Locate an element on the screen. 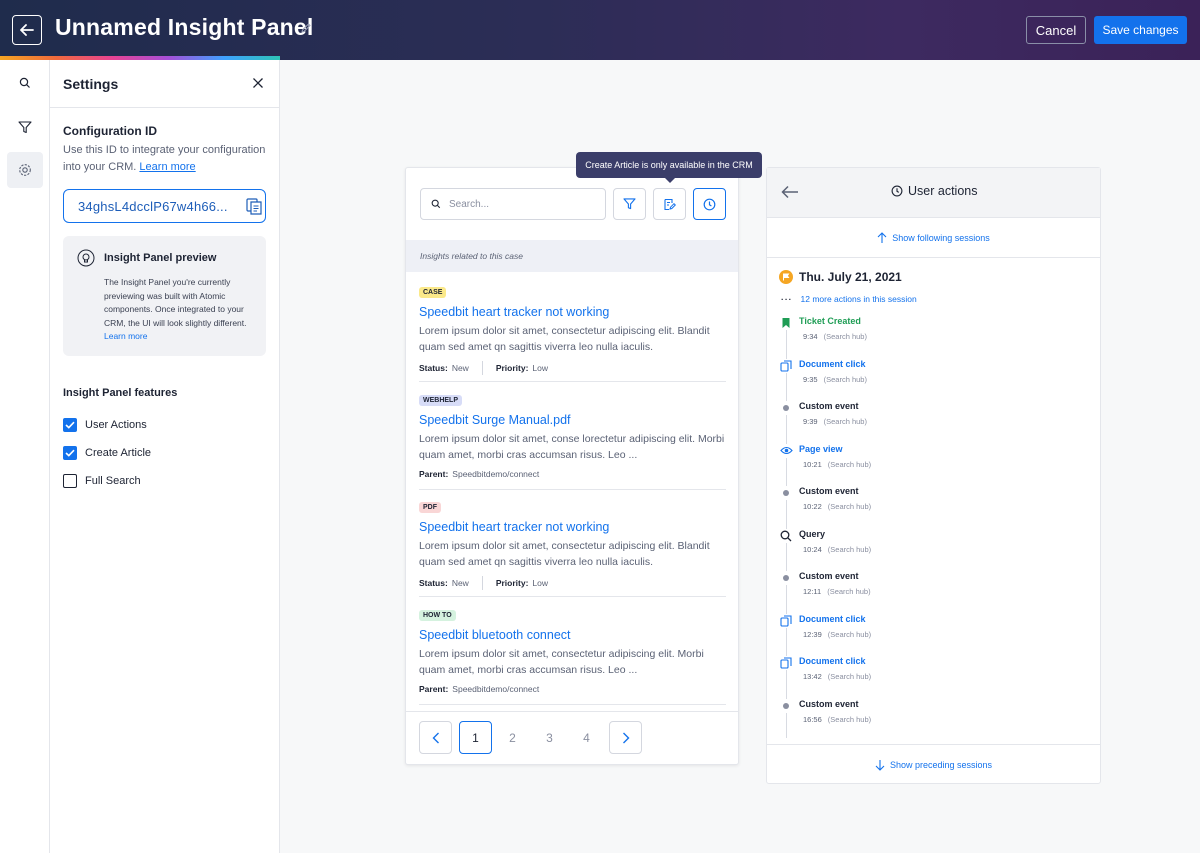 Image resolution: width=1200 pixels, height=853 pixels. result-title-link: Speedbit Surge Manual.pdf is located at coordinates (572, 420).